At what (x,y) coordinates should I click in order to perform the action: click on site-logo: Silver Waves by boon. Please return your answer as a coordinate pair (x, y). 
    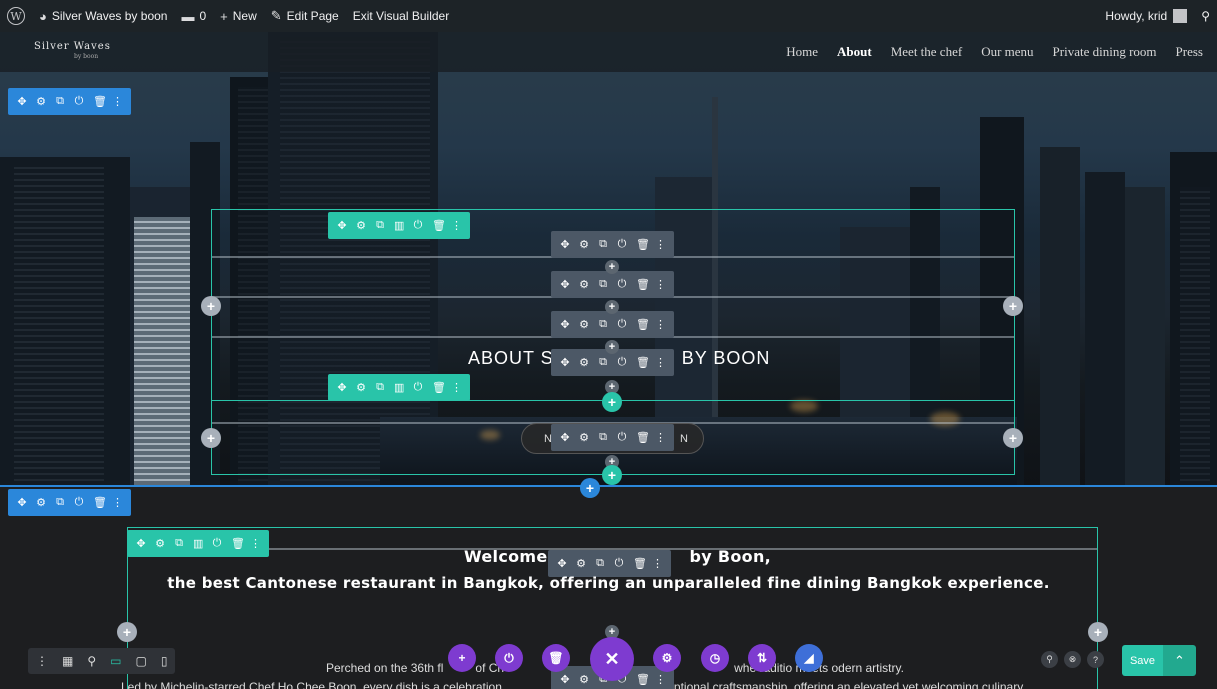
    Looking at the image, I should click on (72, 52).